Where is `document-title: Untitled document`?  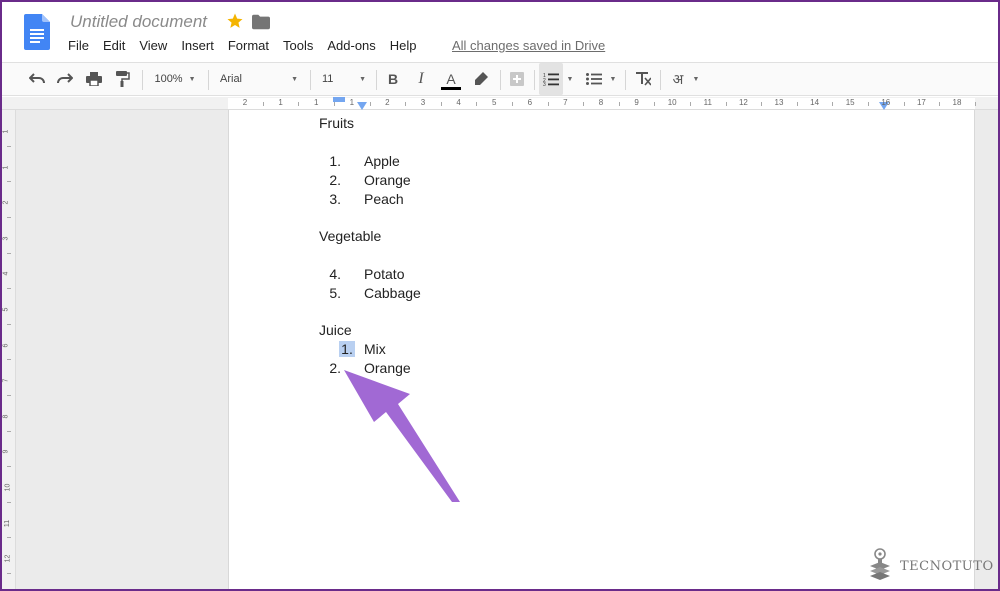
document-title: Untitled document is located at coordinates (138, 22).